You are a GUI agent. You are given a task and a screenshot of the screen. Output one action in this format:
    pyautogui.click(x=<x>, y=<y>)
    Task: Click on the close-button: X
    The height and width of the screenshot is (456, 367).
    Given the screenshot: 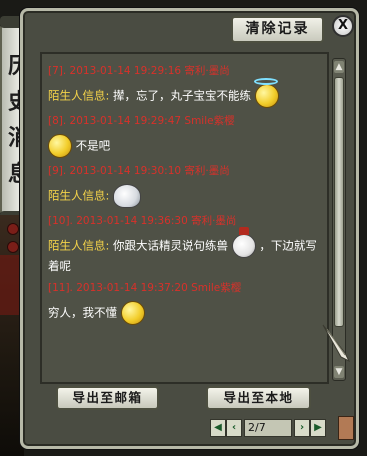 What is the action you would take?
    pyautogui.click(x=343, y=26)
    